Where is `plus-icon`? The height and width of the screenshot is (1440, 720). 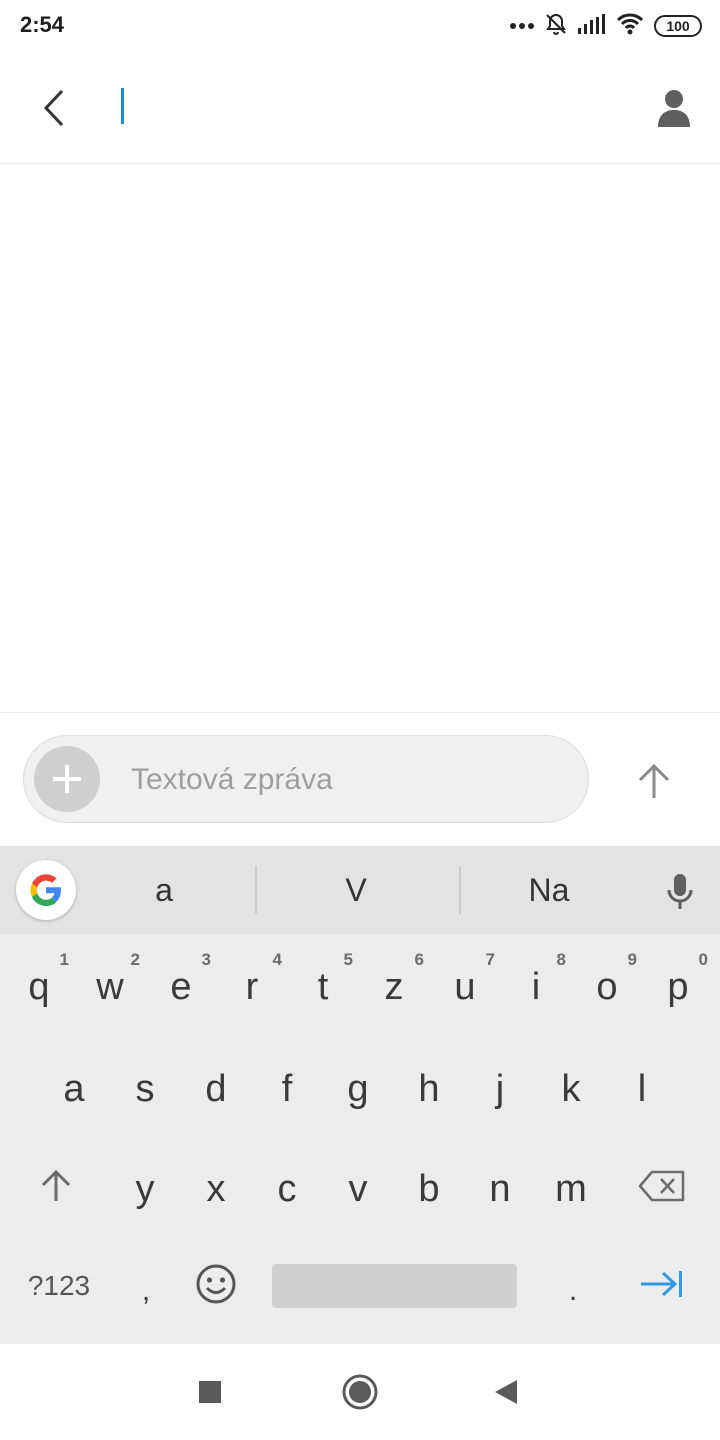
plus-icon is located at coordinates (67, 779).